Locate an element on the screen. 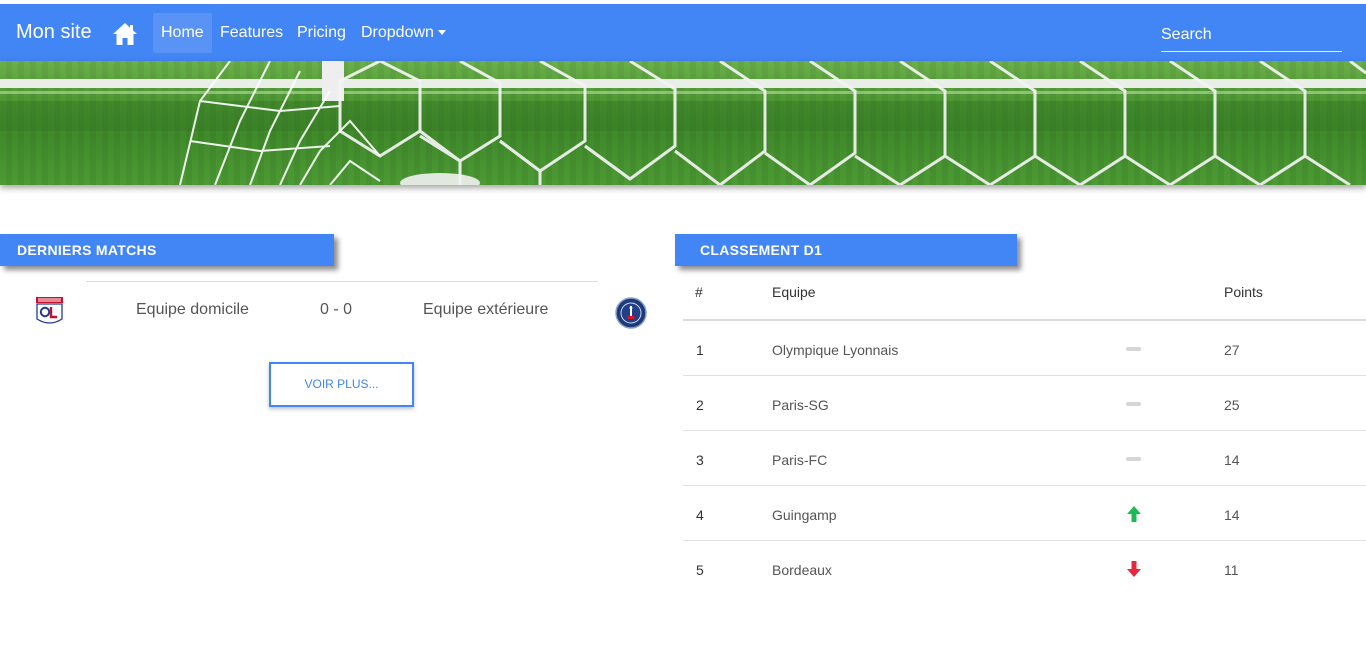 This screenshot has height=662, width=1366. table-row: 3 Paris-FC 14 is located at coordinates (1024, 458).